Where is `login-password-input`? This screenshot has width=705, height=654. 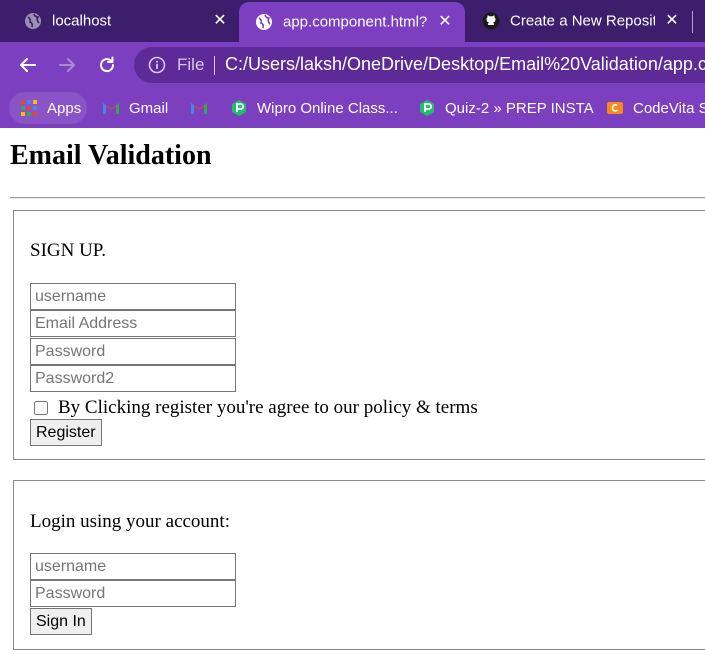
login-password-input is located at coordinates (133, 593).